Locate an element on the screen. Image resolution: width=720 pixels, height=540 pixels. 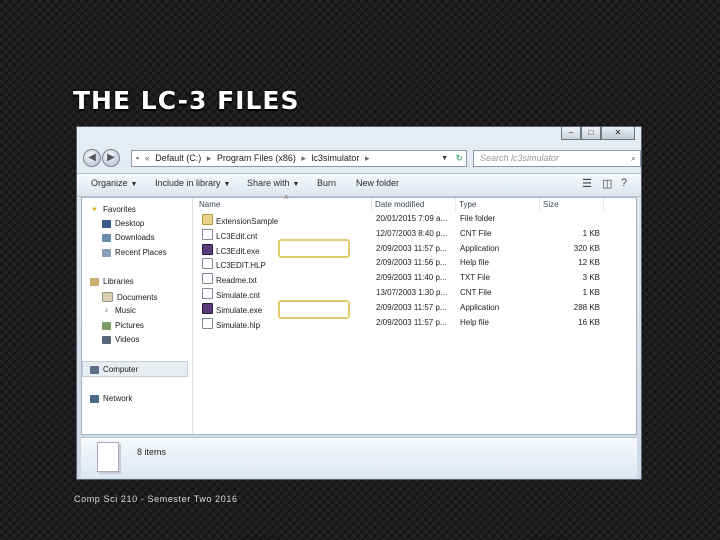
back-button: ◀ is located at coordinates (92, 158).